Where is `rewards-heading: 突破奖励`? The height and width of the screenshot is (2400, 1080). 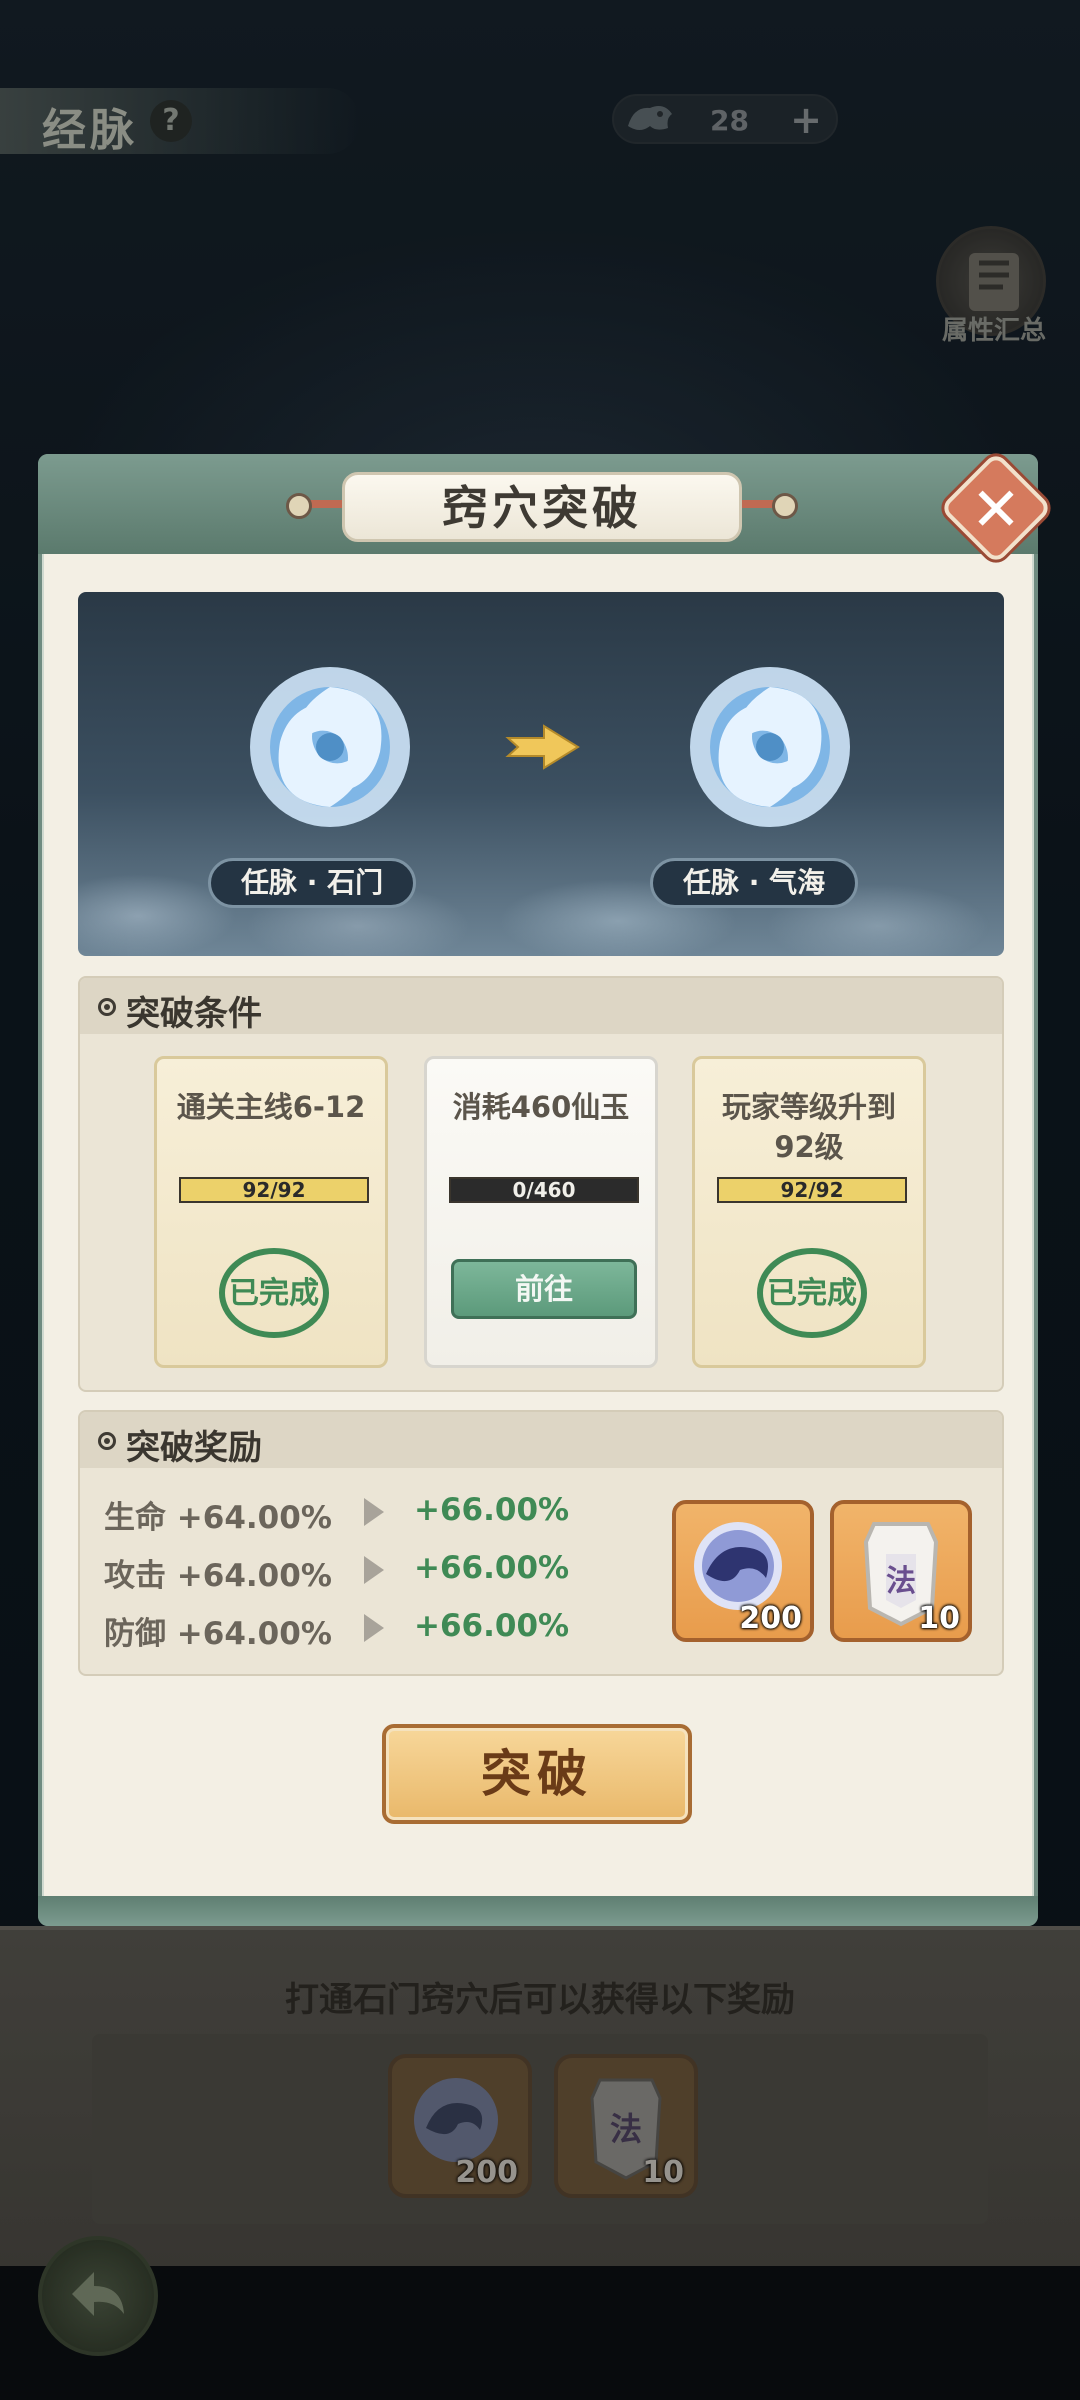
rewards-heading: 突破奖励 is located at coordinates (194, 1448).